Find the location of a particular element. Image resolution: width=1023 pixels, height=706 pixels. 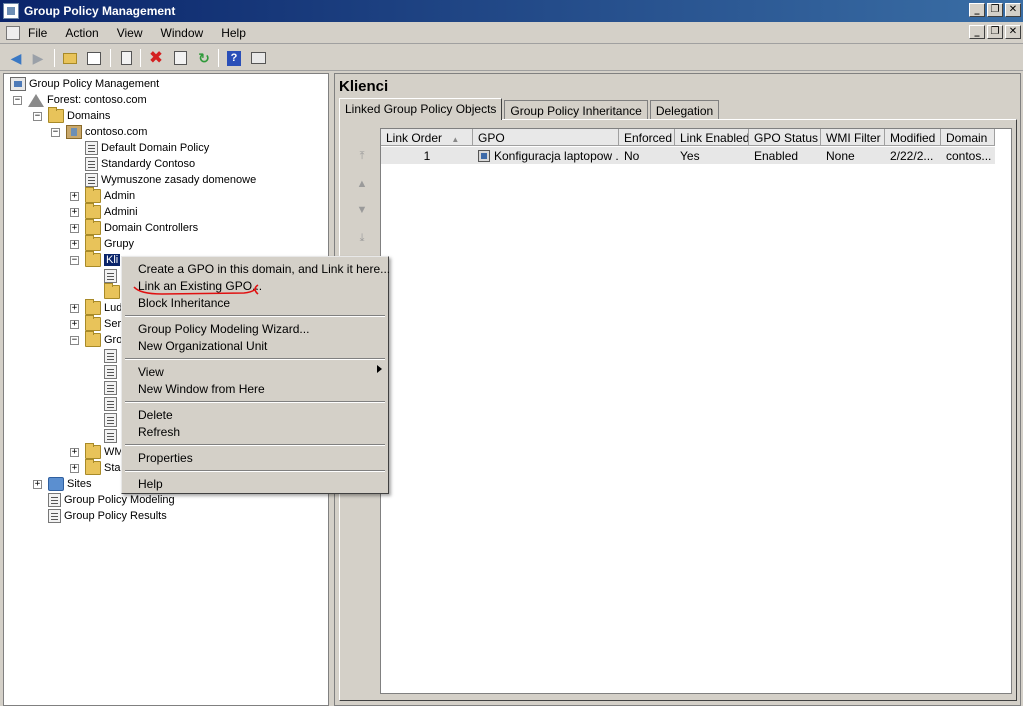

folder-icon is located at coordinates (93, 467).